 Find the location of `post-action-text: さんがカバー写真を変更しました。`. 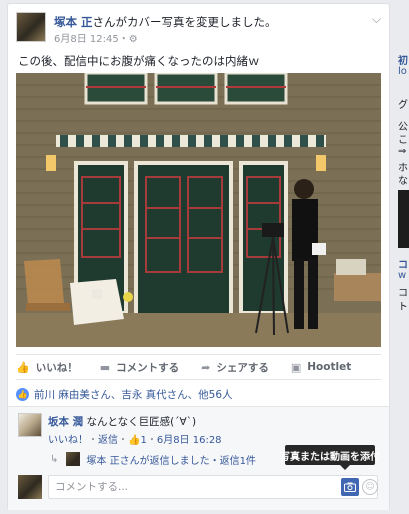

post-action-text: さんがカバー写真を変更しました。 is located at coordinates (184, 22).